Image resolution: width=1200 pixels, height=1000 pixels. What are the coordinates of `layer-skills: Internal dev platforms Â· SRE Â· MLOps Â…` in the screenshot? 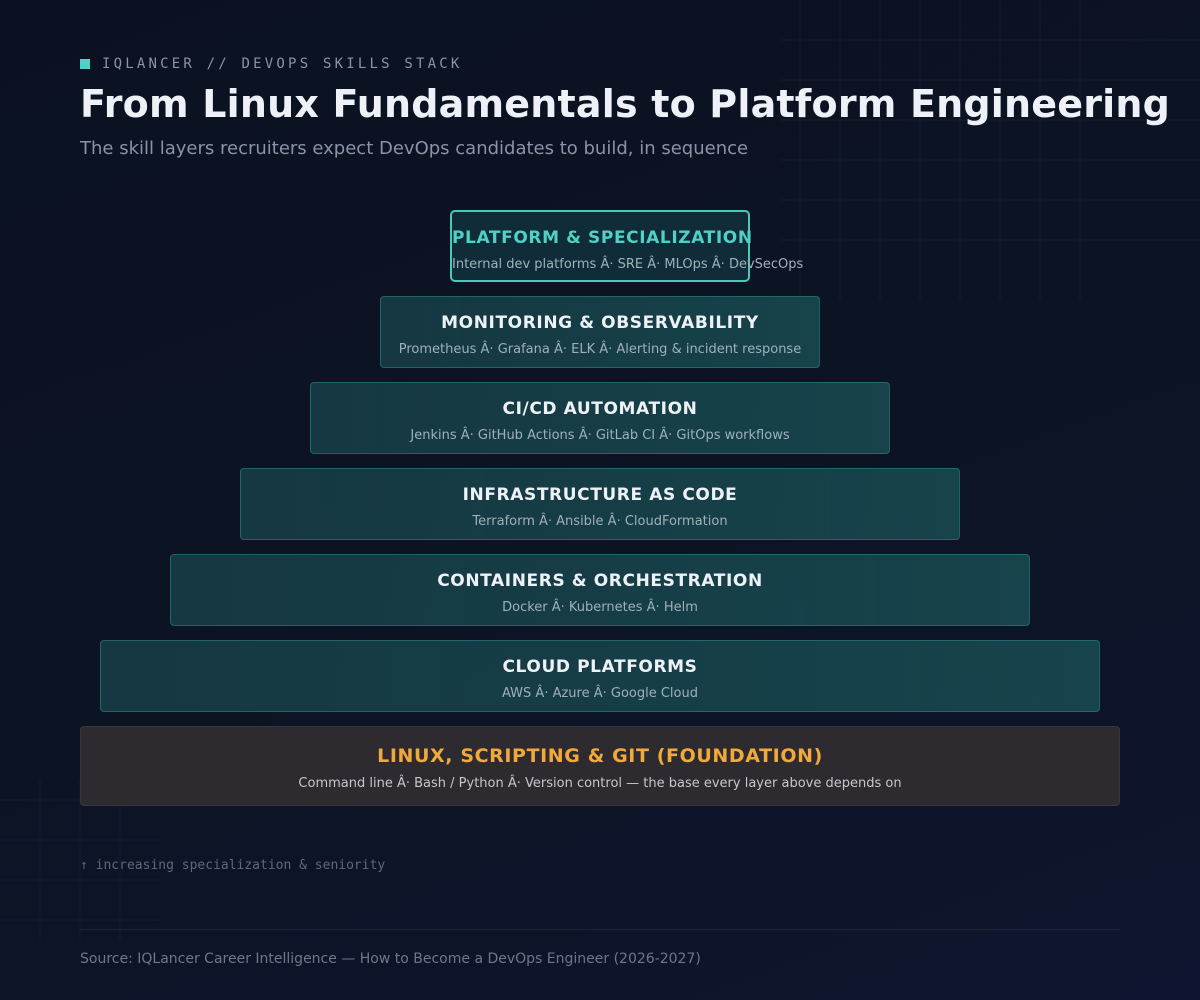 It's located at (628, 264).